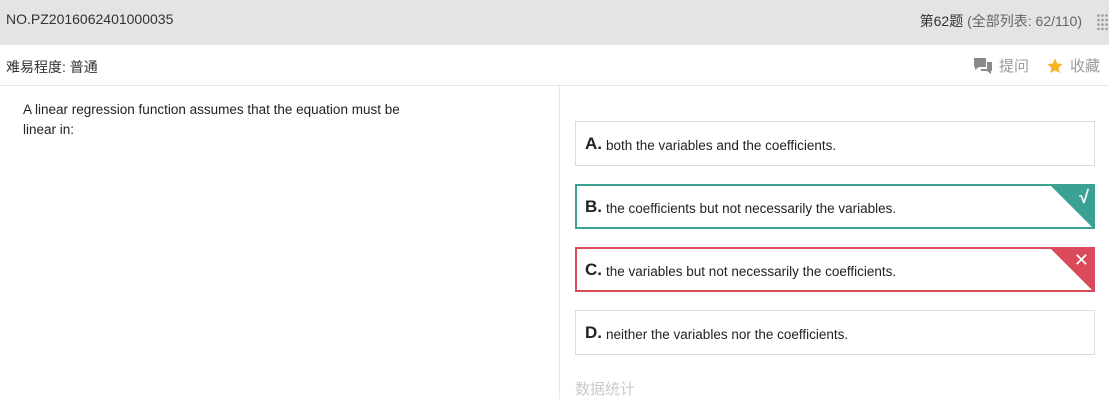 The image size is (1109, 399). I want to click on option-text: both the variables and the coefficients., so click(721, 145).